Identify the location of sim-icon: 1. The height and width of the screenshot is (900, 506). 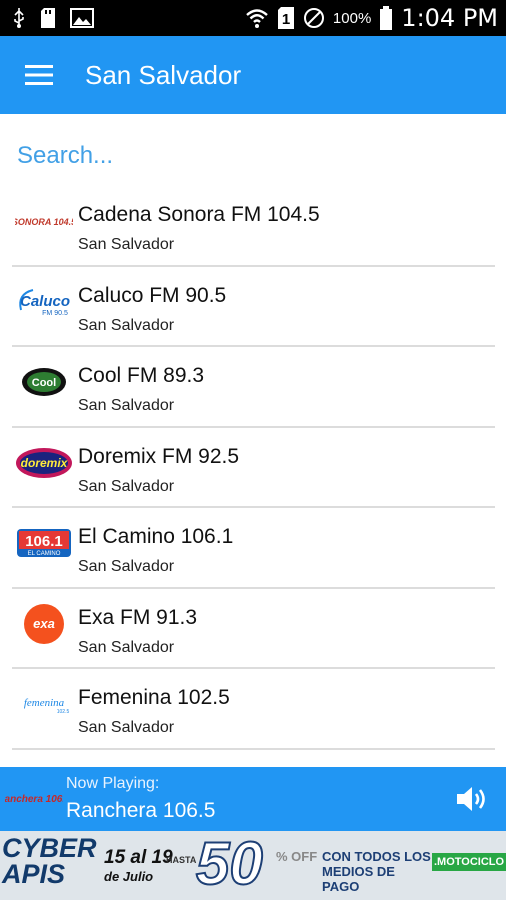
(286, 18).